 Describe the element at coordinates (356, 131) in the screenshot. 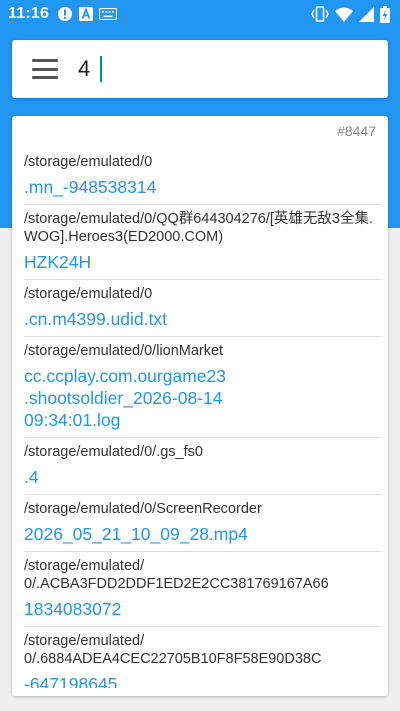

I see `result-count: #8447` at that location.